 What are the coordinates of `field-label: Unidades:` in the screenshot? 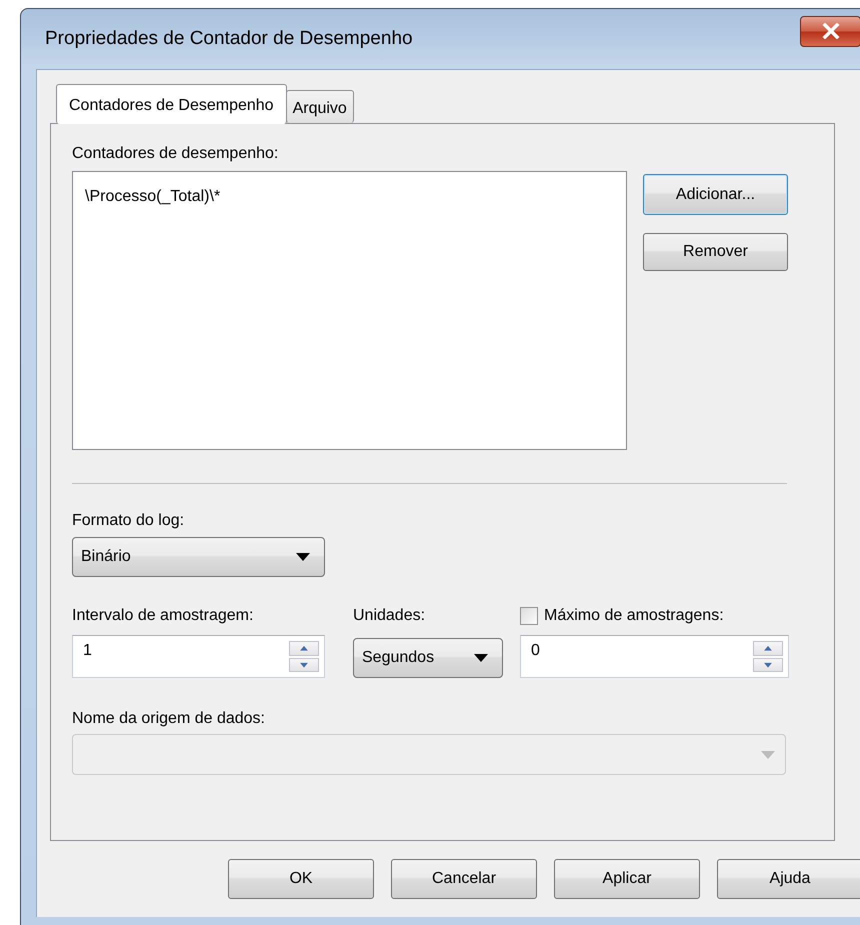 It's located at (389, 616).